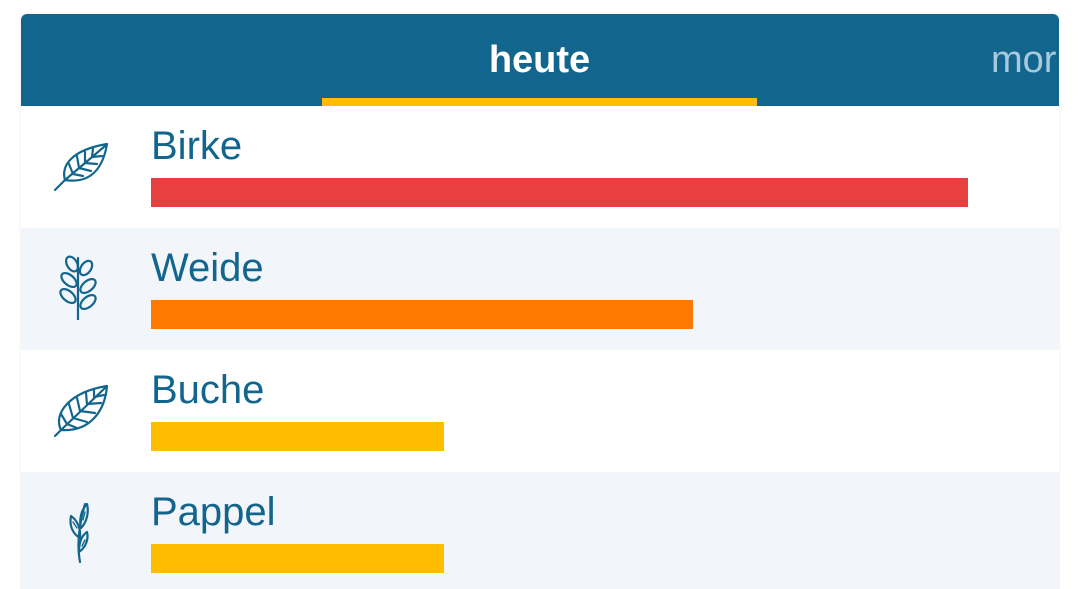 The height and width of the screenshot is (589, 1080). What do you see at coordinates (80, 165) in the screenshot?
I see `birch-leaf-icon` at bounding box center [80, 165].